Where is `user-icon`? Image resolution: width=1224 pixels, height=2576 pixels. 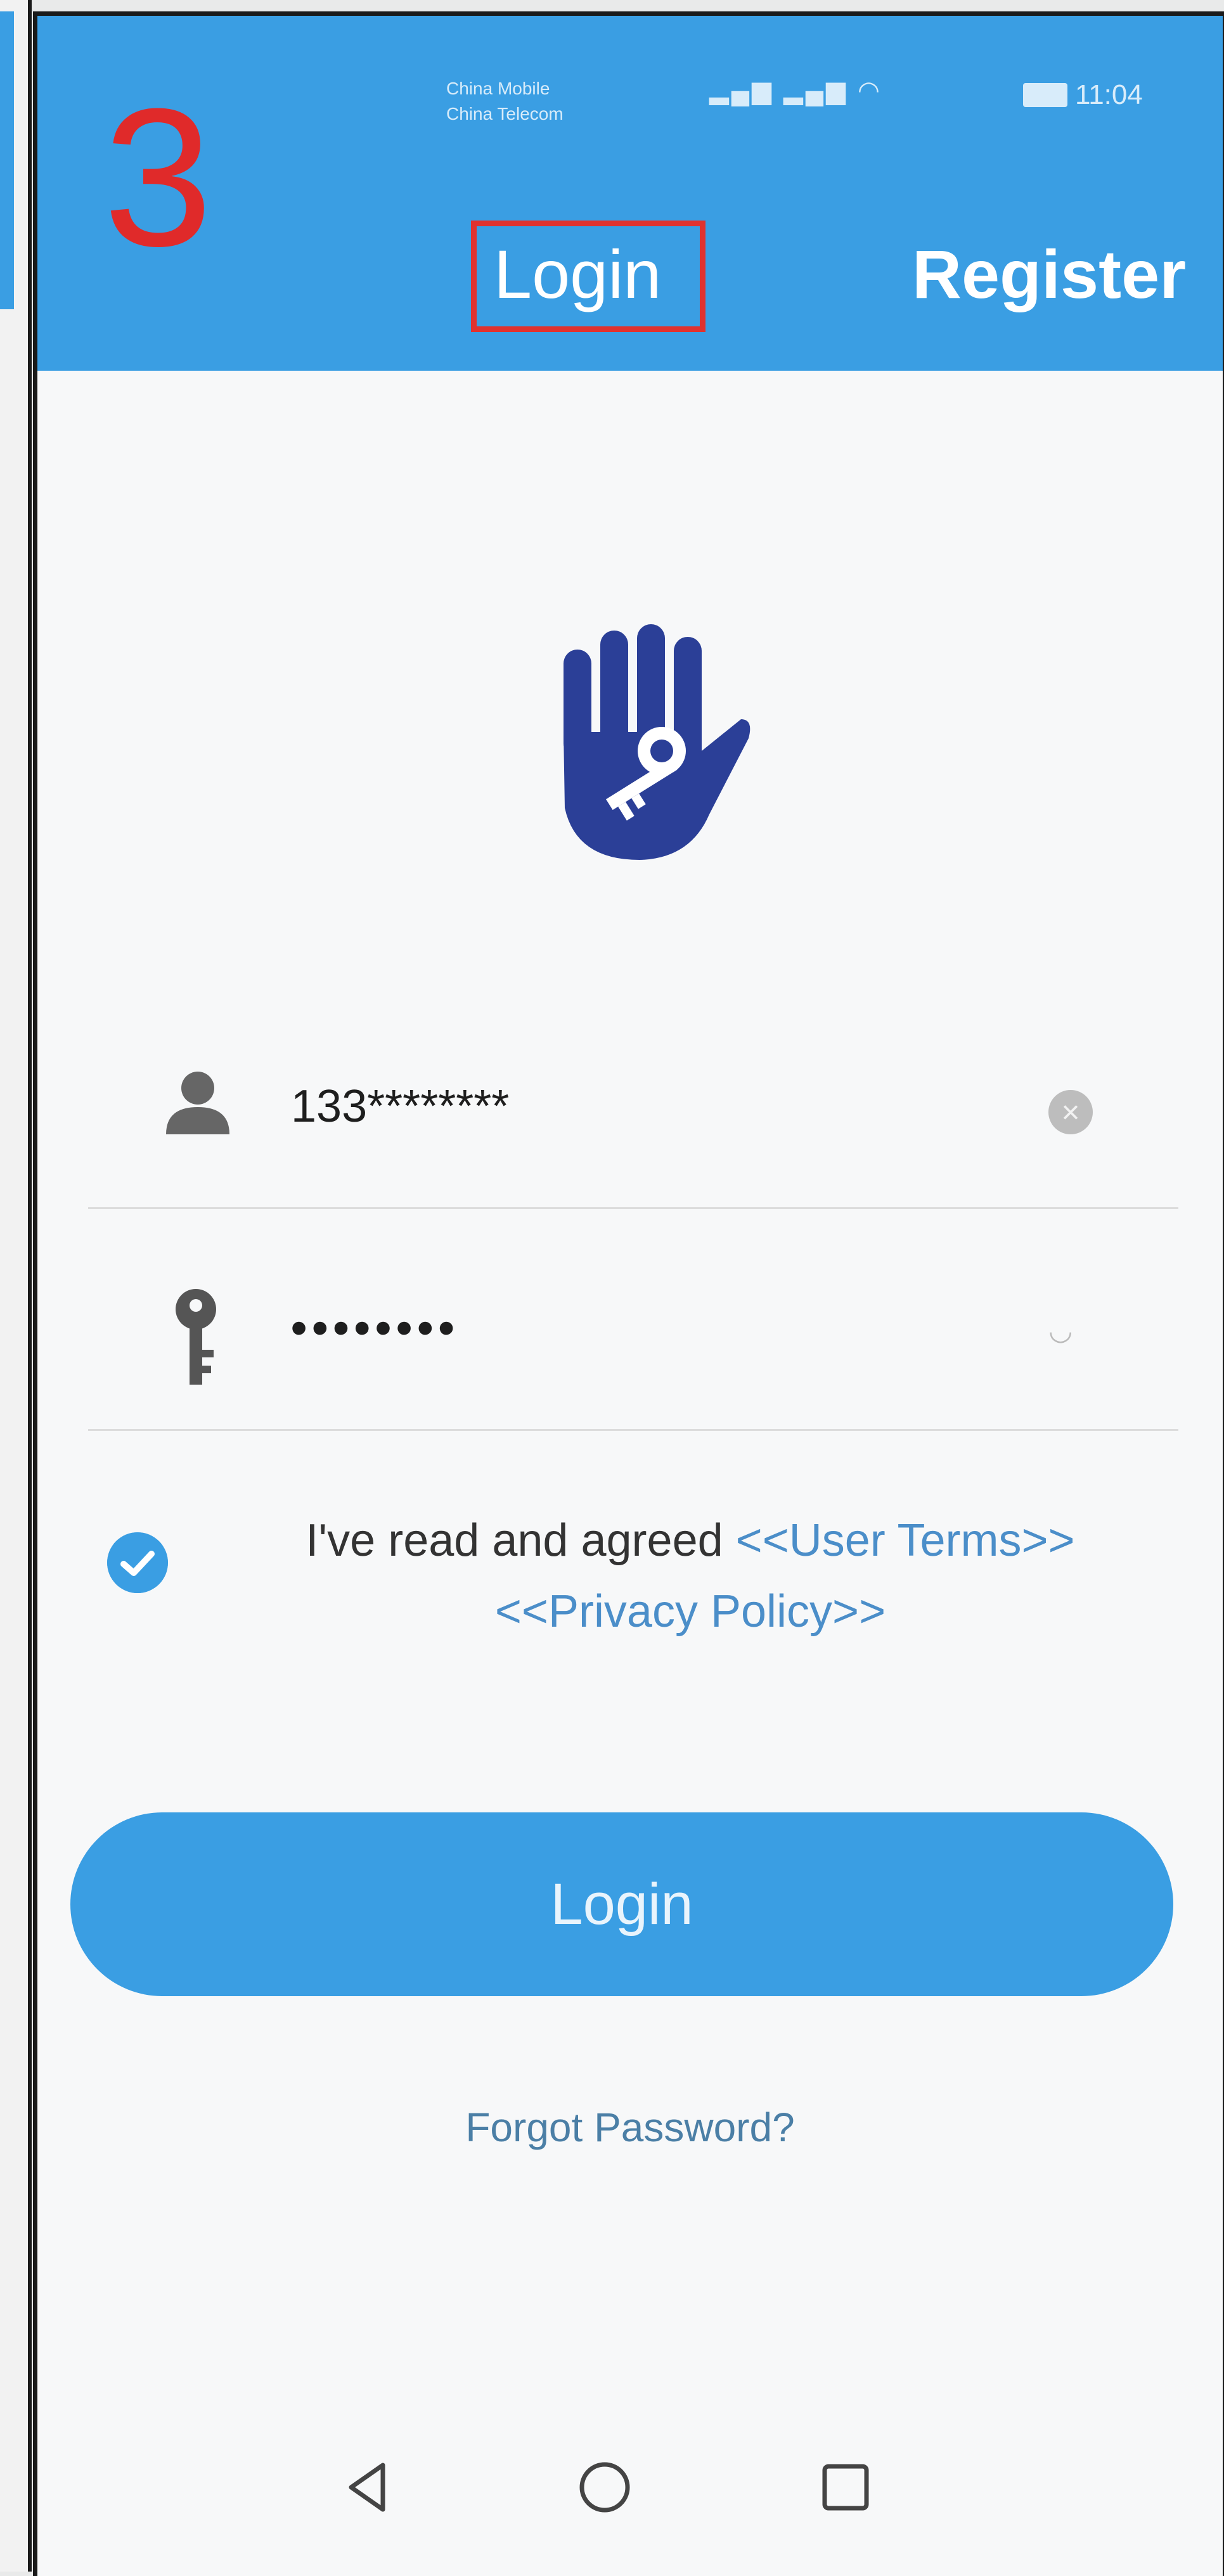
user-icon is located at coordinates (197, 1103).